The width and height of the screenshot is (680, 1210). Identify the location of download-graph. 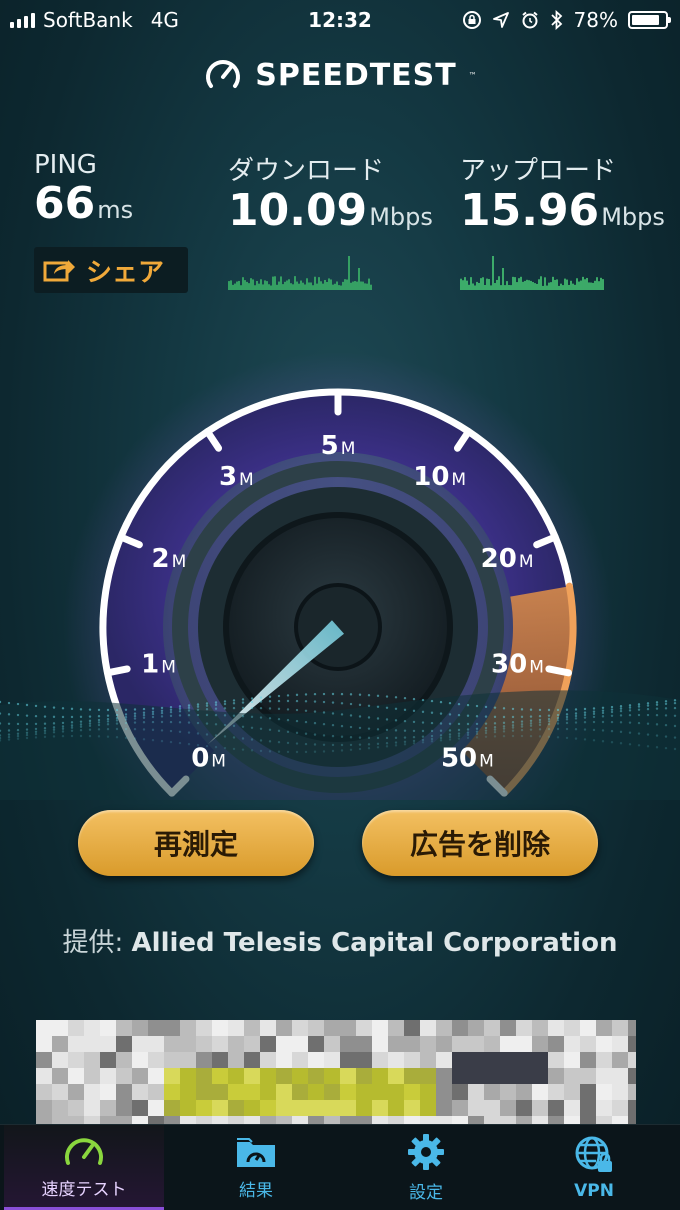
(300, 273).